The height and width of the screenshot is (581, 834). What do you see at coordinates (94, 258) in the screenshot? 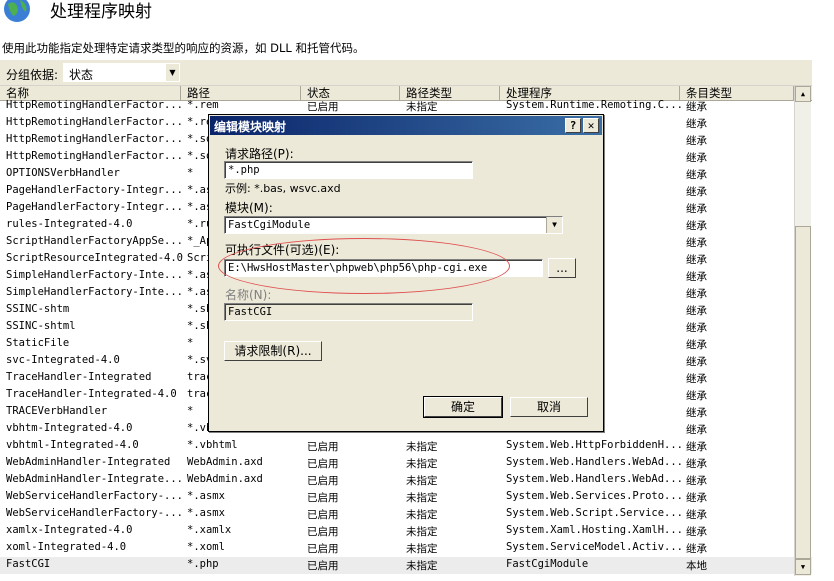
I see `table-cell: ScriptResourceIntegrated-4.0` at bounding box center [94, 258].